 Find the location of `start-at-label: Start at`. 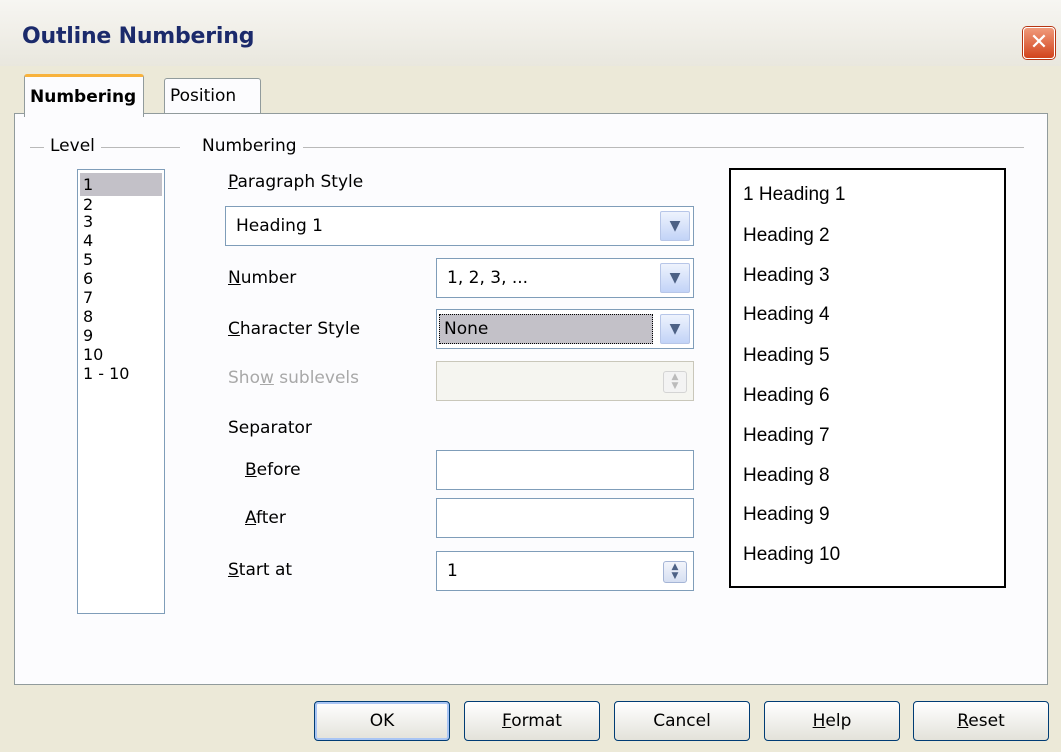

start-at-label: Start at is located at coordinates (260, 570).